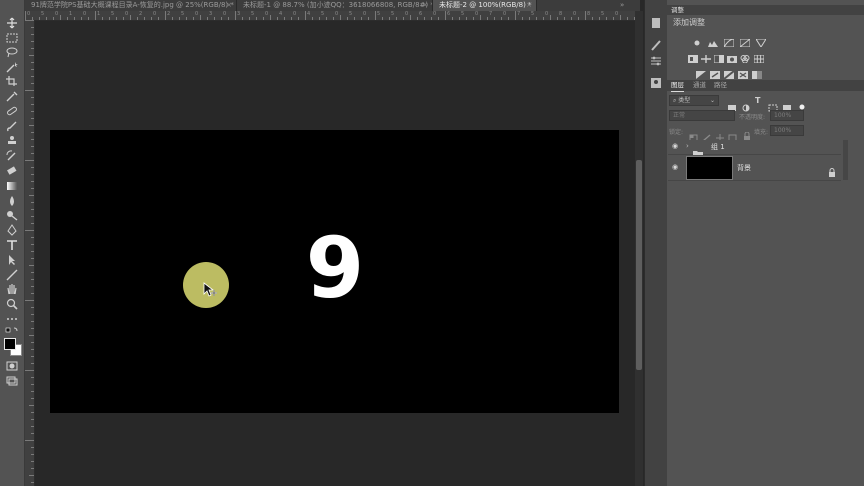  I want to click on properties-panel-icon, so click(656, 59).